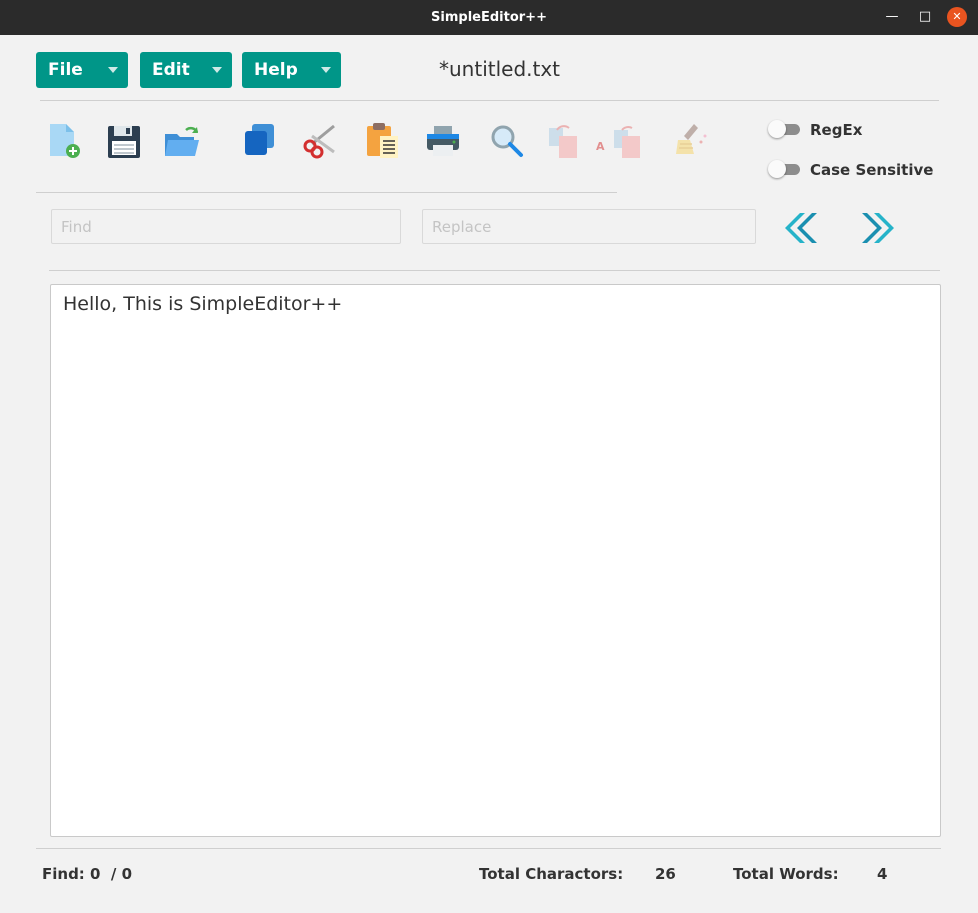 This screenshot has height=913, width=978. What do you see at coordinates (565, 141) in the screenshot?
I see `replace-icon` at bounding box center [565, 141].